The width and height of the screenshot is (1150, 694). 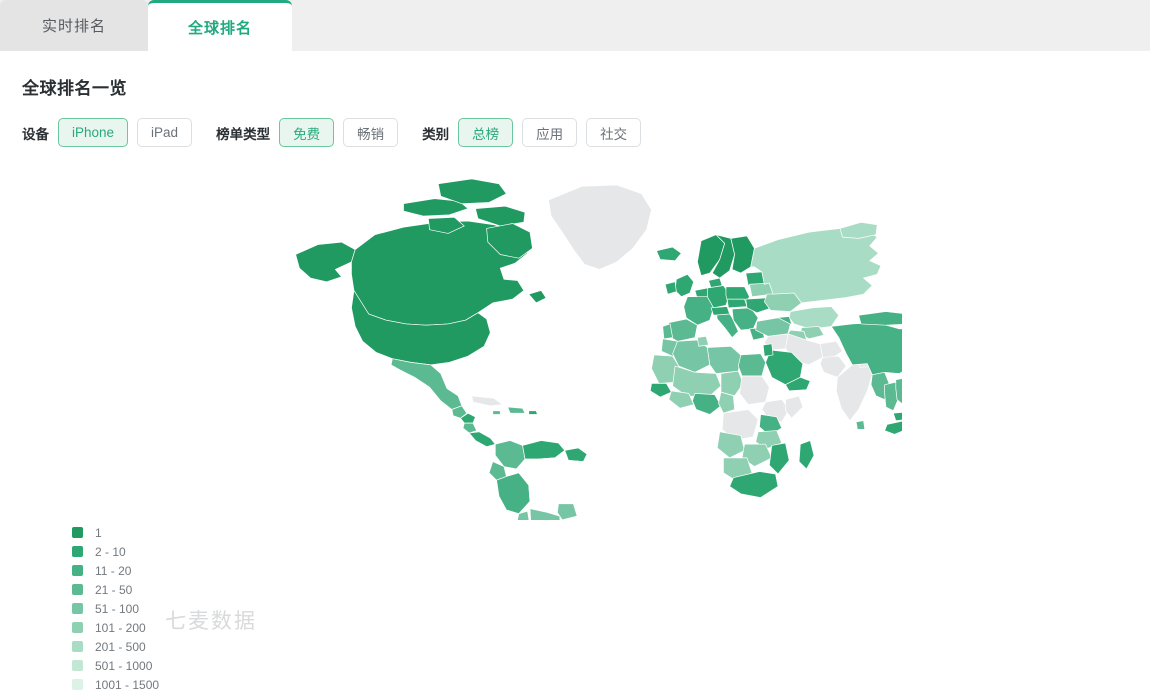 I want to click on legend-item: 101 - 200, so click(x=115, y=627).